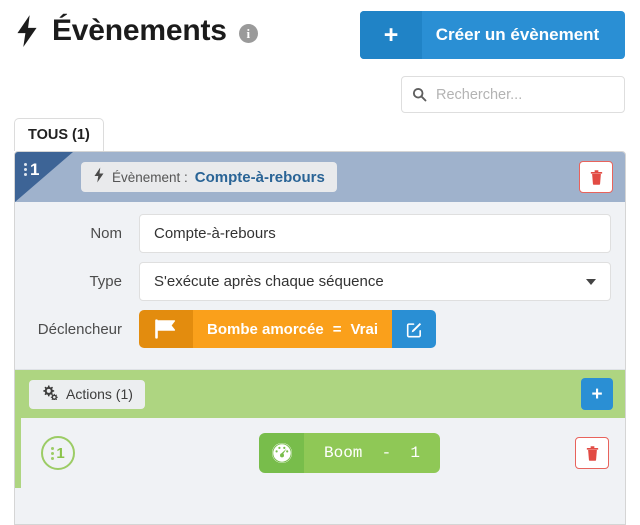  What do you see at coordinates (105, 281) in the screenshot?
I see `field-label-type: Type` at bounding box center [105, 281].